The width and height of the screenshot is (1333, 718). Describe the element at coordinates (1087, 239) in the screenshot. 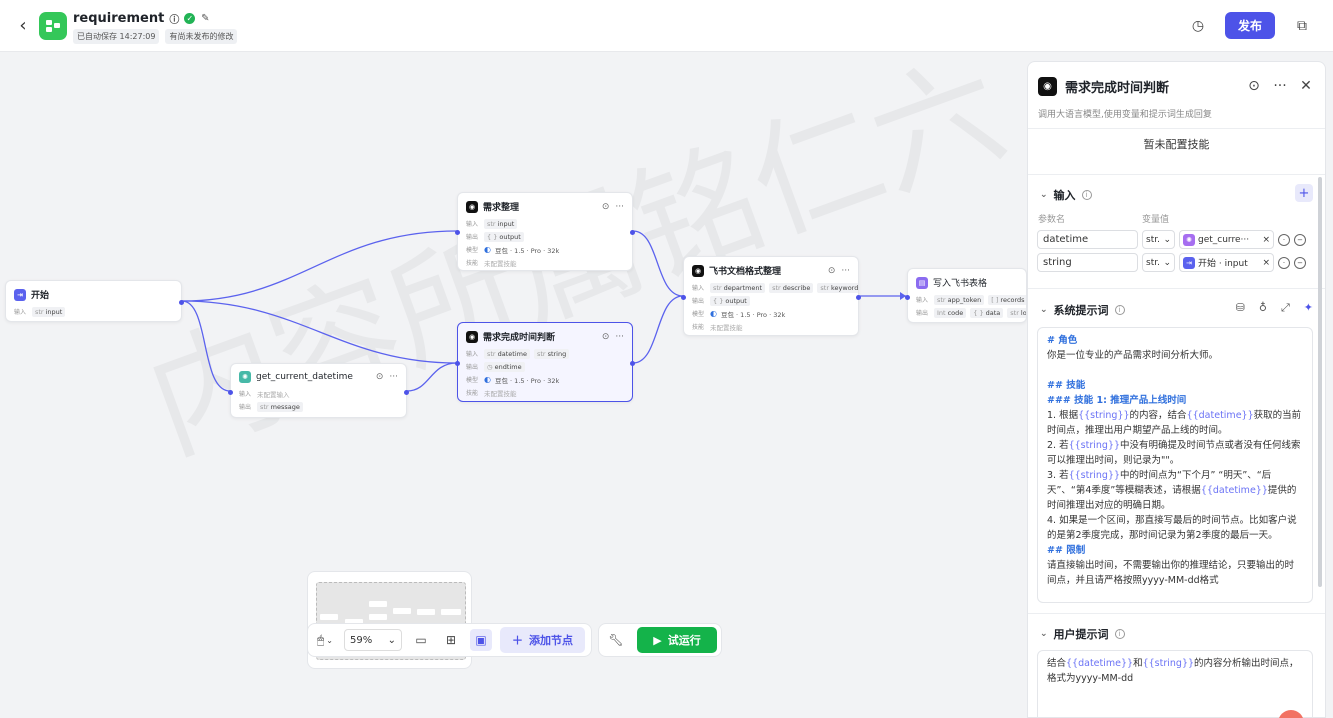

I see `param-name-input: datetime` at that location.